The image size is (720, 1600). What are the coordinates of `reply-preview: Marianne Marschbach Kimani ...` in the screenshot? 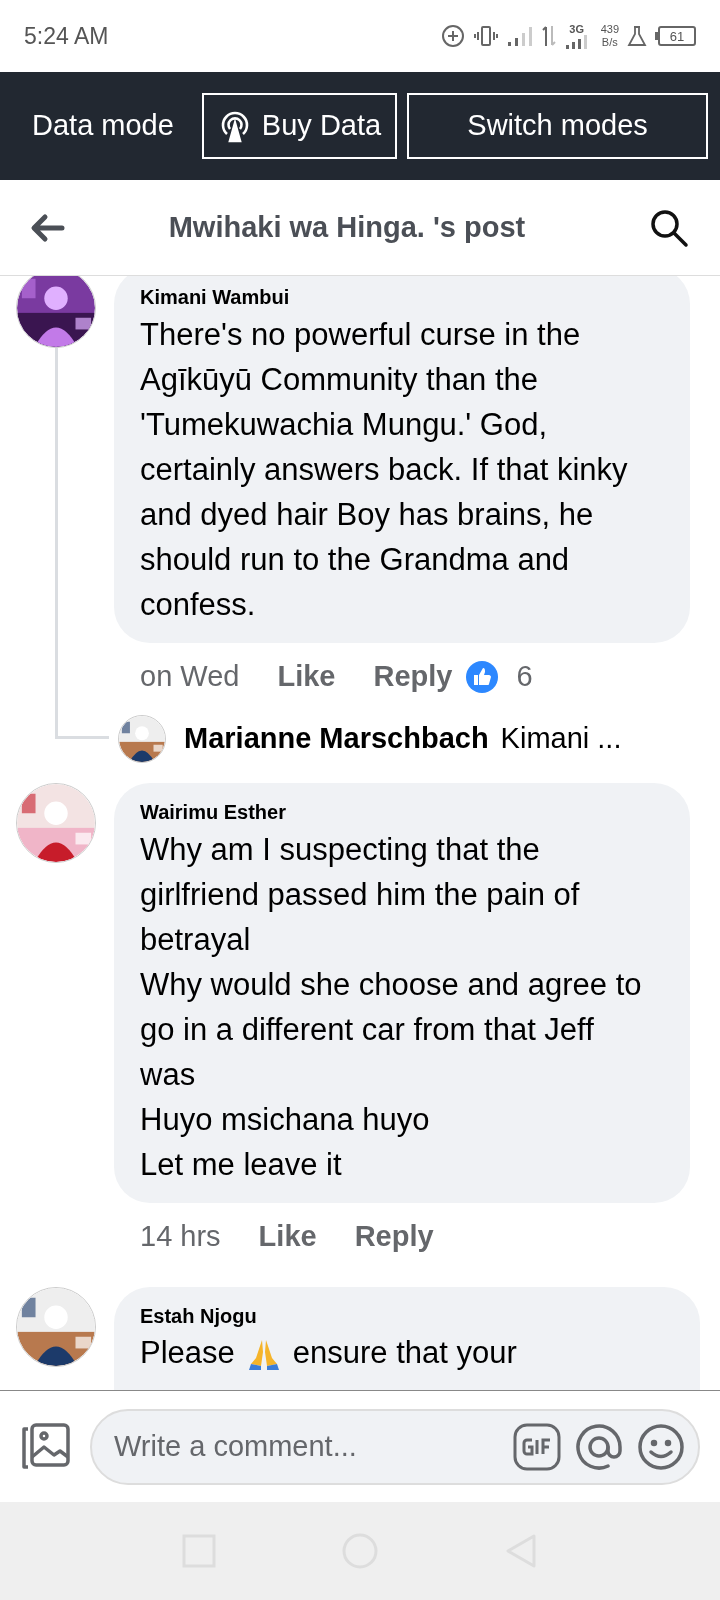 It's located at (368, 739).